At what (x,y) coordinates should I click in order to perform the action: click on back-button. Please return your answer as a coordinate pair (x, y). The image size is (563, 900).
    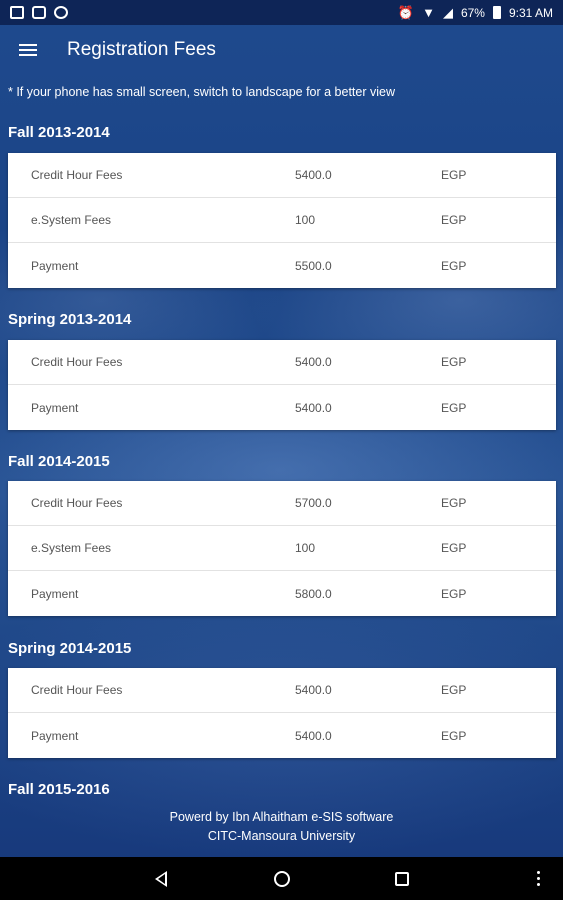
    Looking at the image, I should click on (161, 878).